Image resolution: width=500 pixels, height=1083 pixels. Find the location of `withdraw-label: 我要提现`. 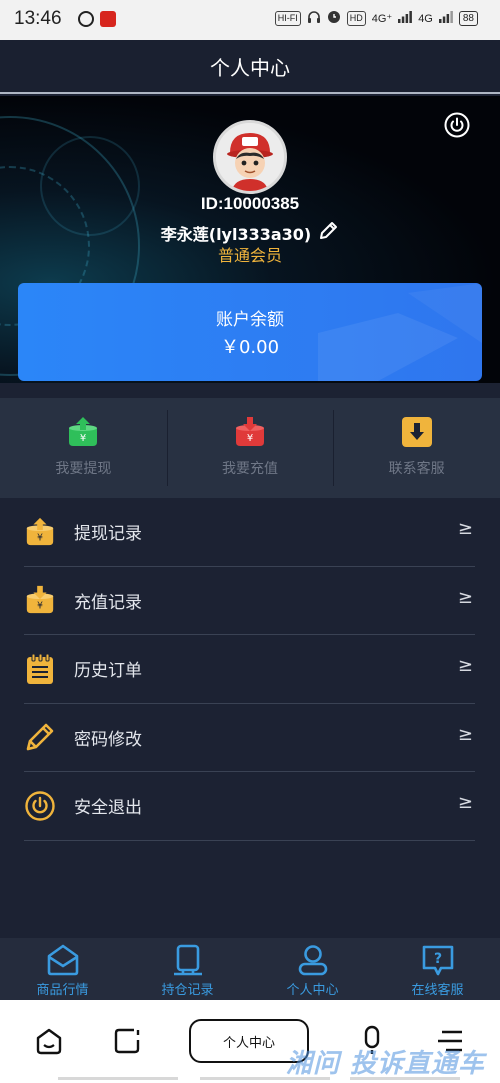

withdraw-label: 我要提现 is located at coordinates (83, 469).